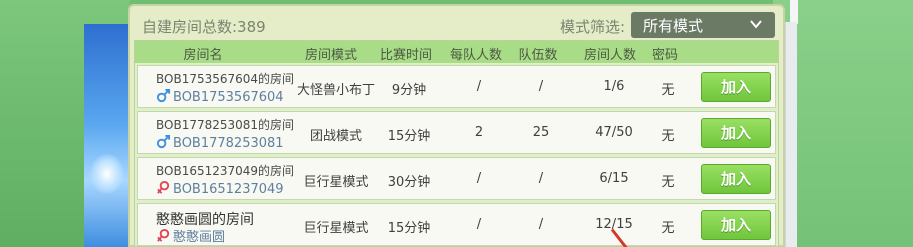 The height and width of the screenshot is (247, 913). What do you see at coordinates (335, 136) in the screenshot?
I see `room-mode: 团战模式` at bounding box center [335, 136].